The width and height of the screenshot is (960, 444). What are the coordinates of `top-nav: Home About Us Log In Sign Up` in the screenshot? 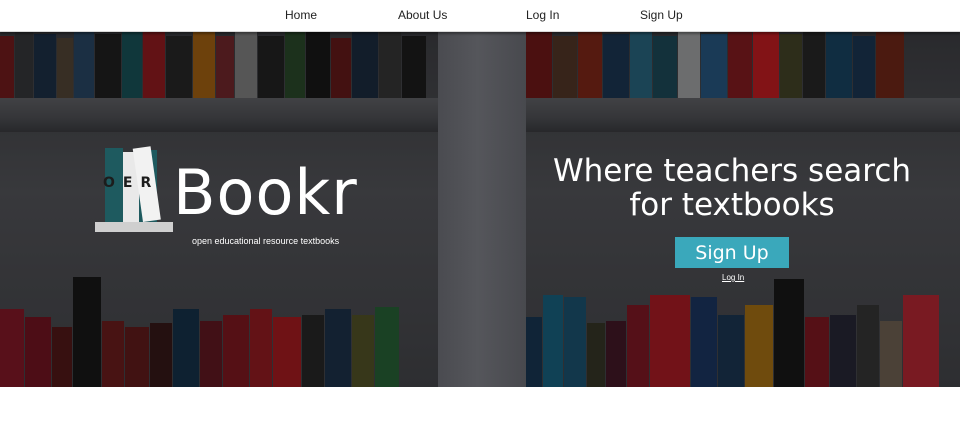 It's located at (480, 16).